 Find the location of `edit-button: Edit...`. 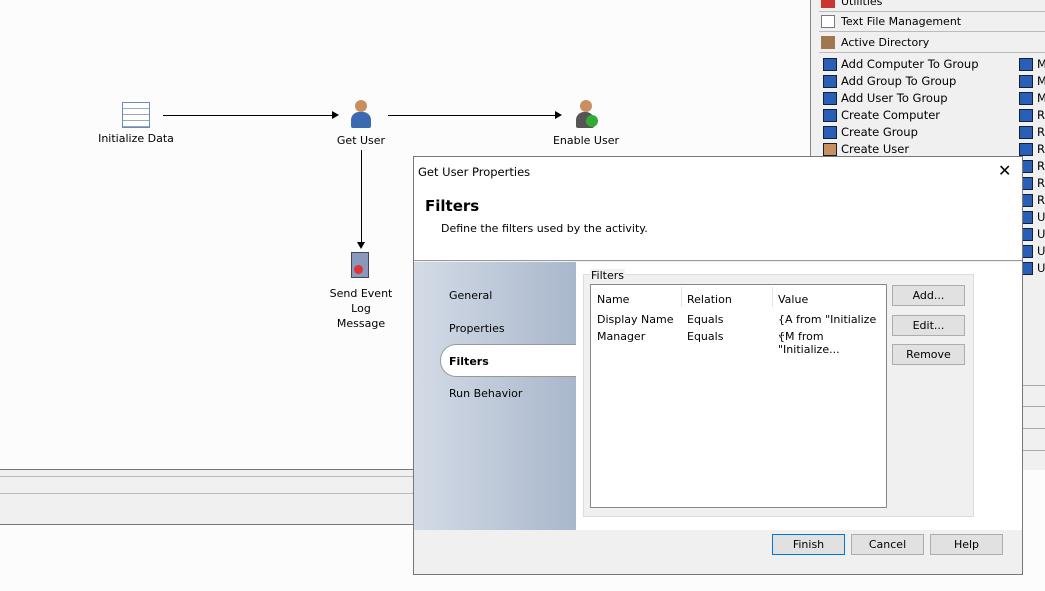

edit-button: Edit... is located at coordinates (928, 325).